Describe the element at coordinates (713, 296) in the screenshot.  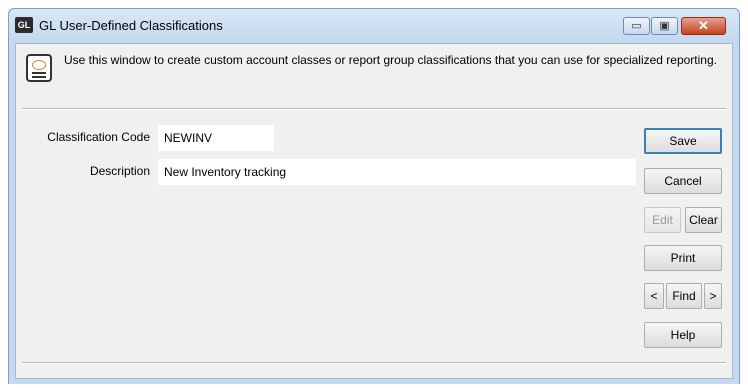
I see `next-button: >` at that location.